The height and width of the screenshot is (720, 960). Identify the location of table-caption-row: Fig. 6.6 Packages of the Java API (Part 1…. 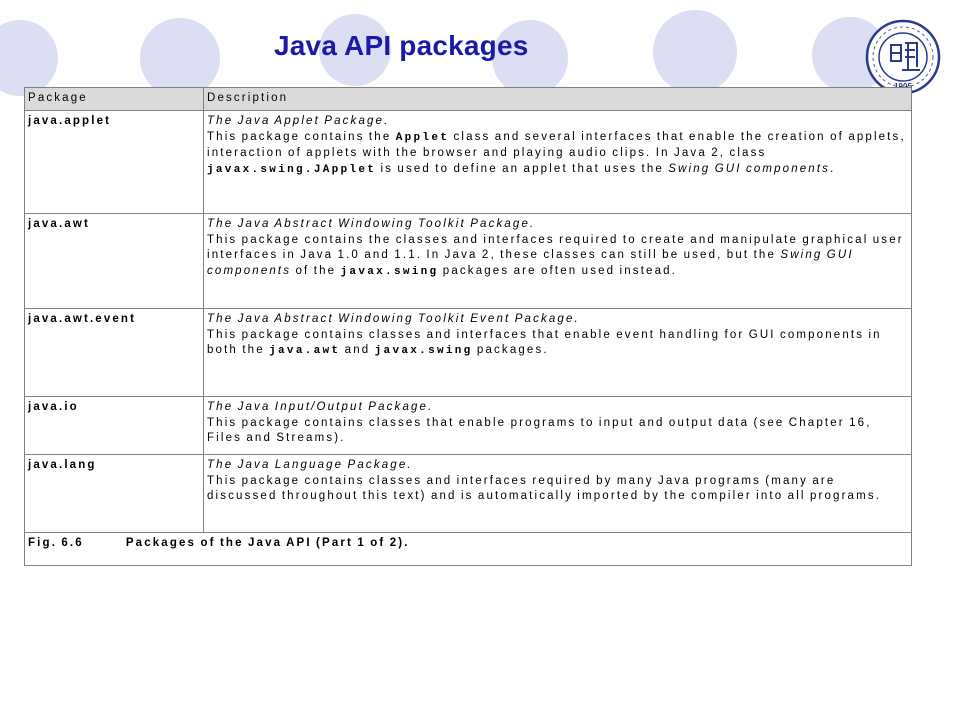
(468, 549).